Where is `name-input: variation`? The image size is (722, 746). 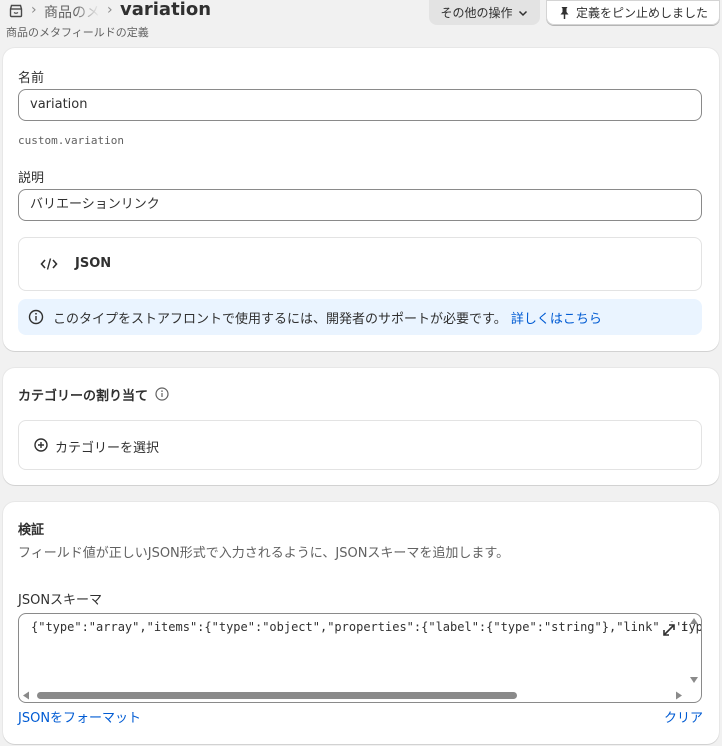
name-input: variation is located at coordinates (360, 105).